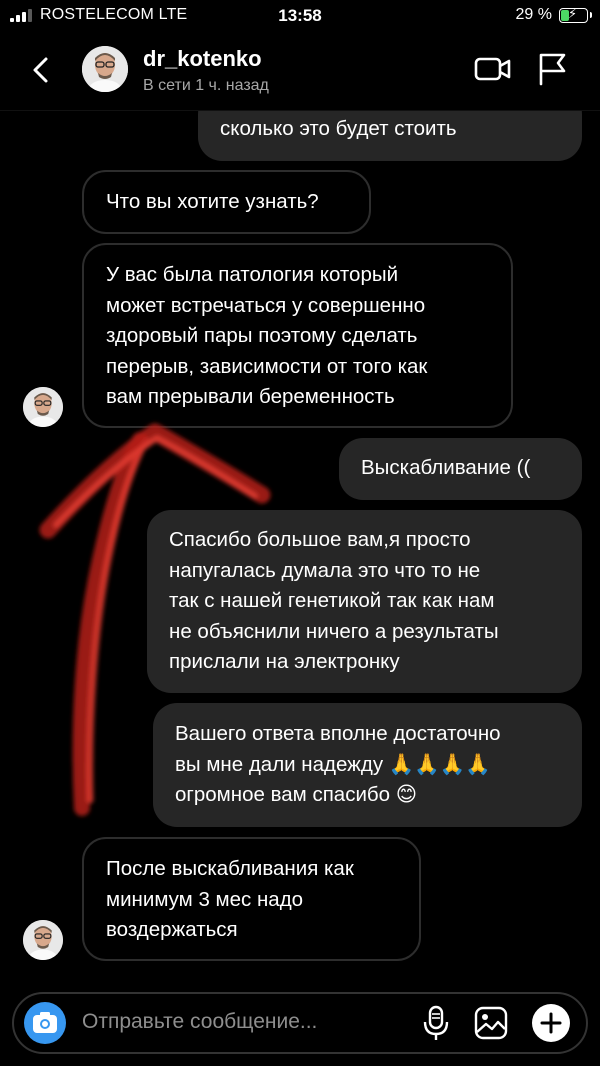  Describe the element at coordinates (491, 1023) in the screenshot. I see `gallery-icon` at that location.